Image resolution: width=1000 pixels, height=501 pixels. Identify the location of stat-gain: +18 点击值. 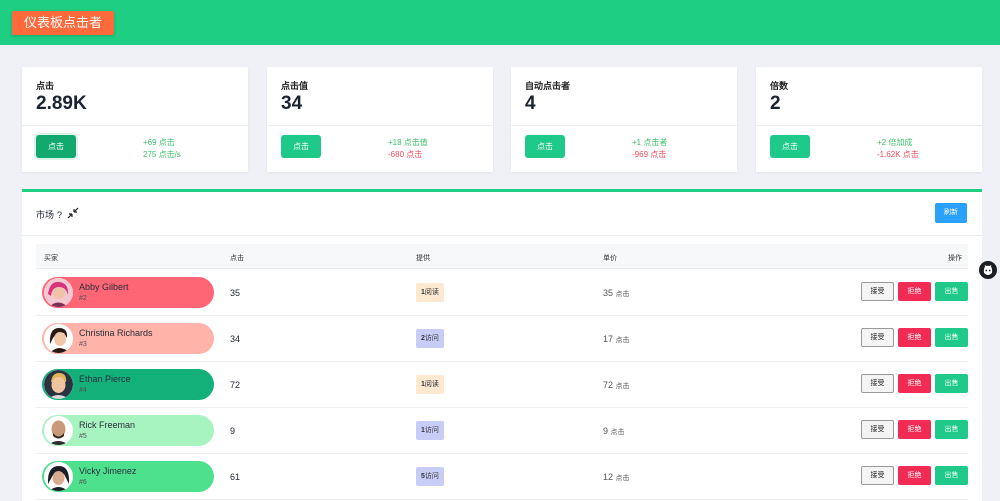
(408, 142).